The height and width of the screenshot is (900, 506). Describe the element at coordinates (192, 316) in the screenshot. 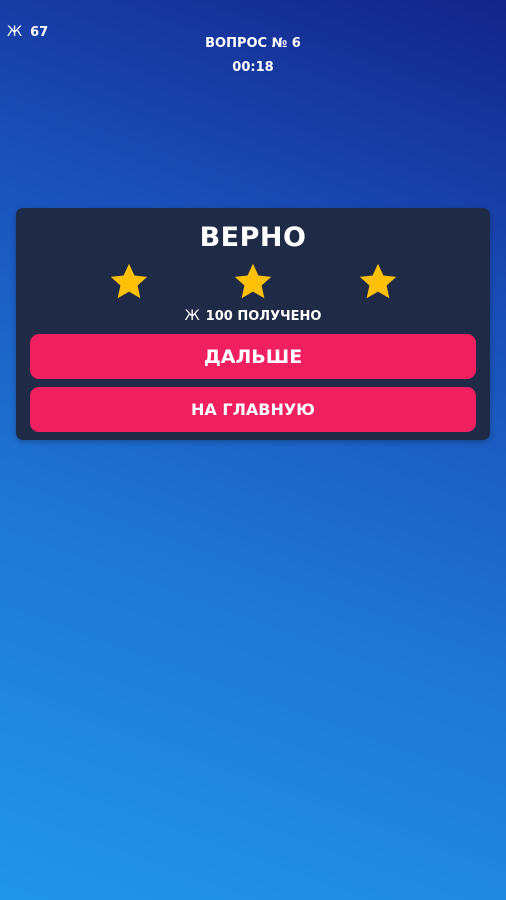

I see `coin-icon: Ж` at that location.